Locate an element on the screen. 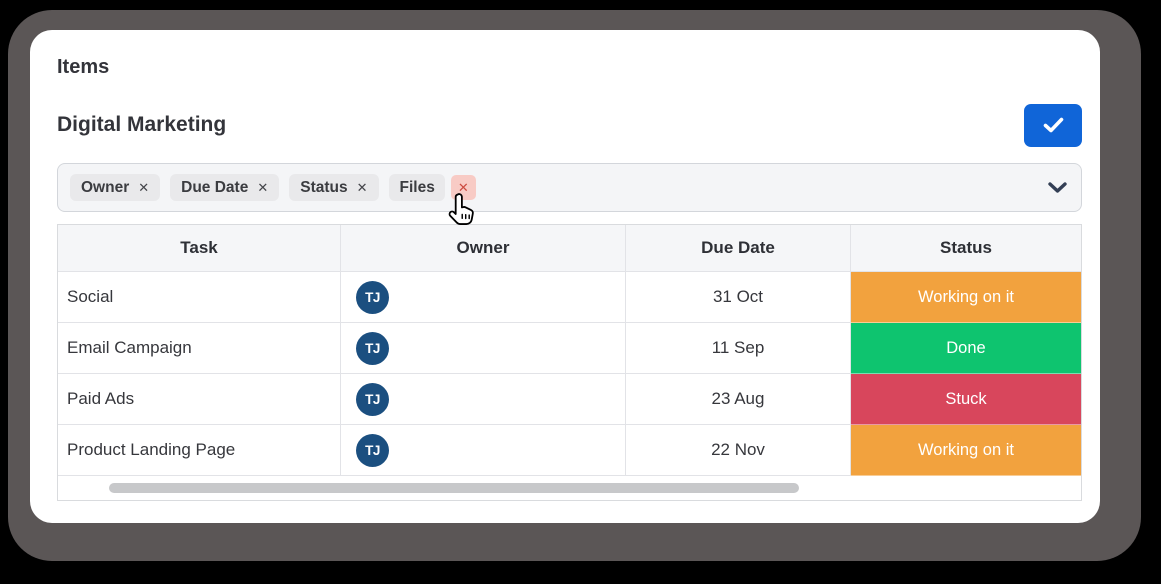 The width and height of the screenshot is (1161, 584). filter-chip-files: Files is located at coordinates (416, 187).